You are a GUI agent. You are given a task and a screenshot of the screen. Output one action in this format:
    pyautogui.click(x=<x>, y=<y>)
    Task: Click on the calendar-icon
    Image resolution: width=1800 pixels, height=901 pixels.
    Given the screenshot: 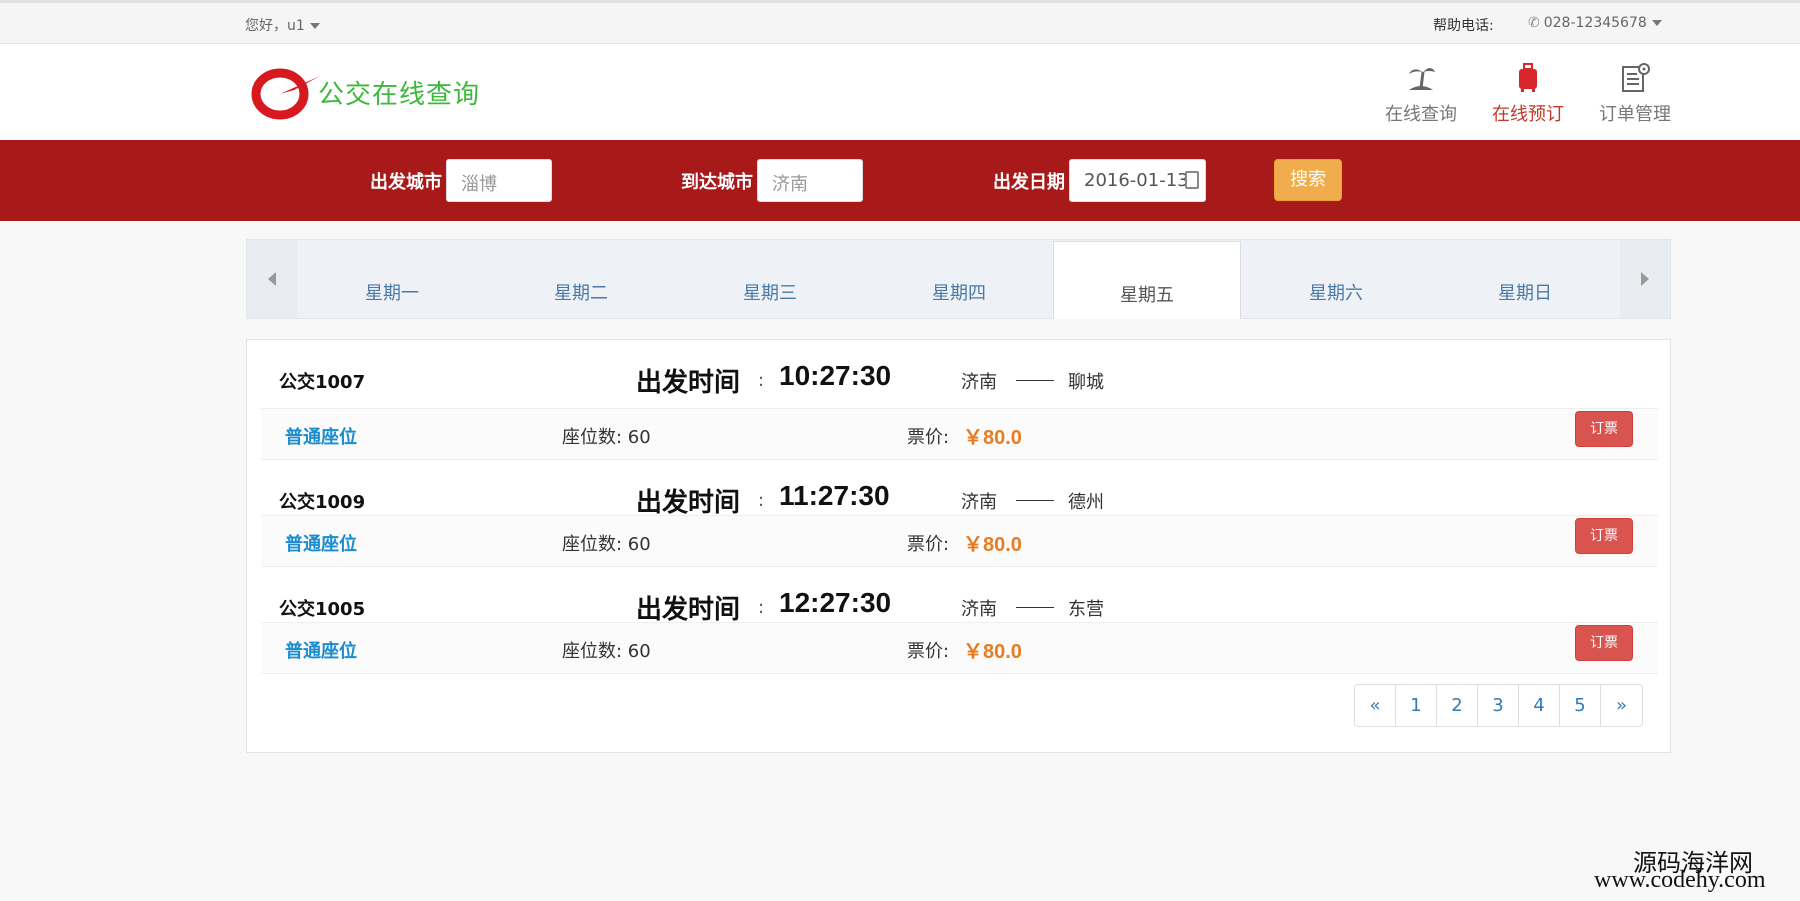 What is the action you would take?
    pyautogui.click(x=1192, y=180)
    